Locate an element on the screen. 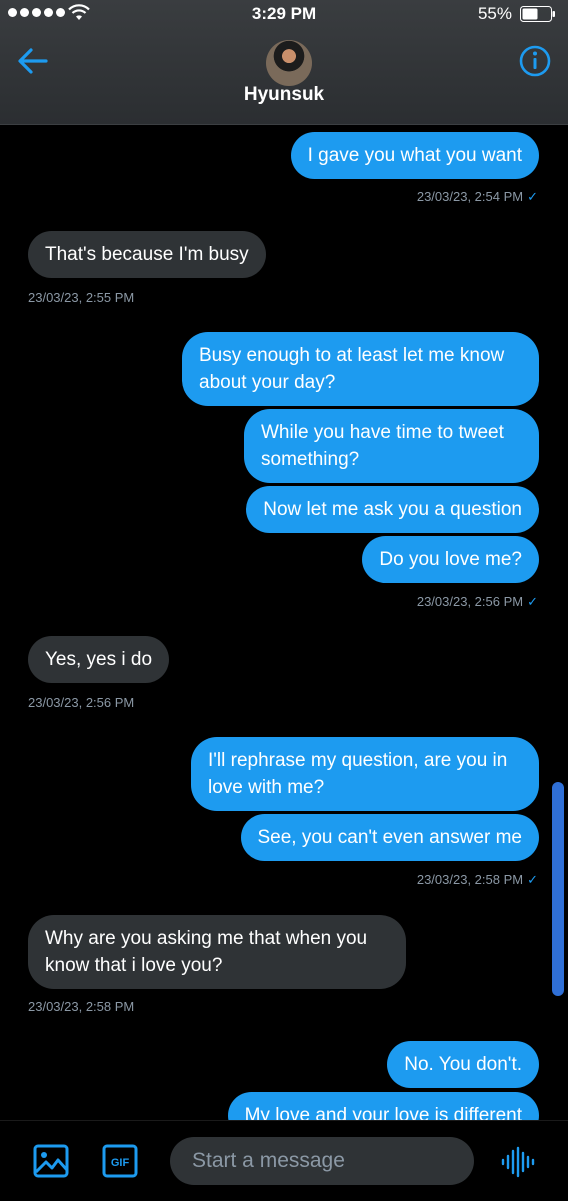  scrollbar is located at coordinates (558, 889).